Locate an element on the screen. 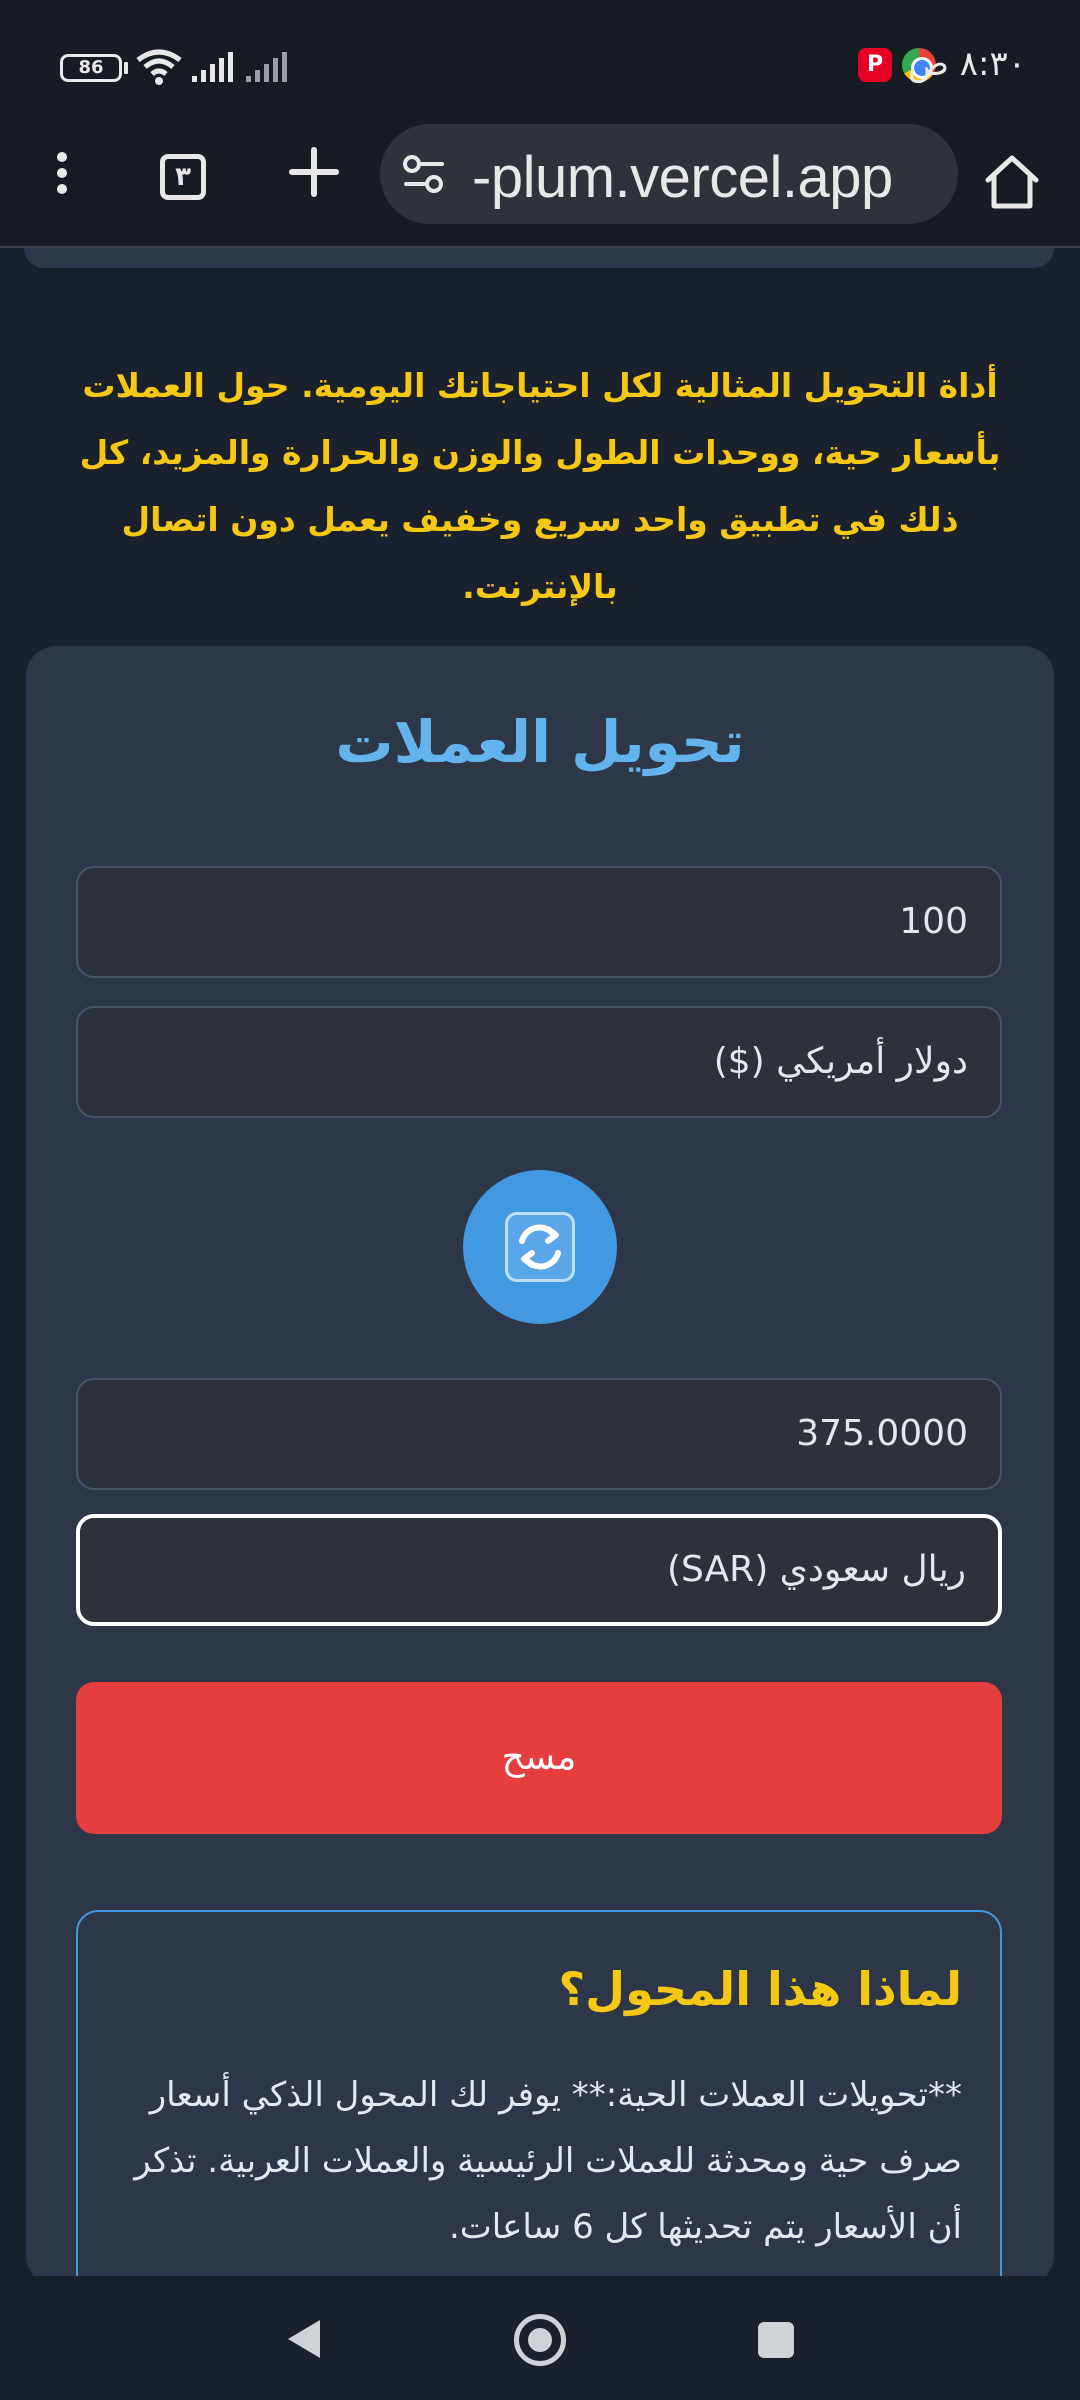 This screenshot has width=1080, height=2400. tune-icon is located at coordinates (424, 174).